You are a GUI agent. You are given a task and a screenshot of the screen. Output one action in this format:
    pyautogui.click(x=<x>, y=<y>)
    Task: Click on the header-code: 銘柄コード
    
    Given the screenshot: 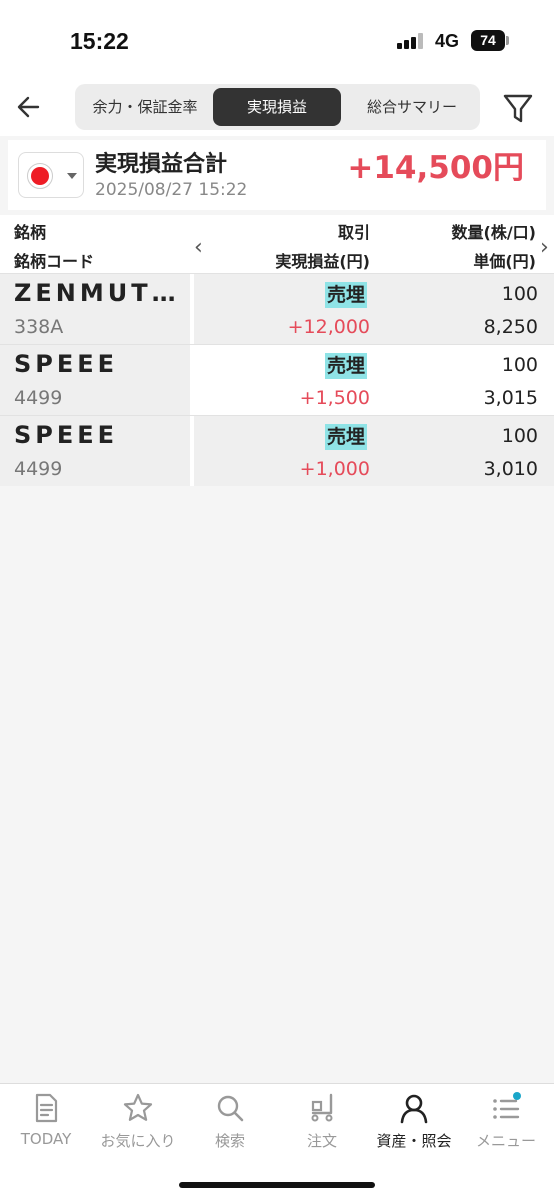 What is the action you would take?
    pyautogui.click(x=54, y=261)
    